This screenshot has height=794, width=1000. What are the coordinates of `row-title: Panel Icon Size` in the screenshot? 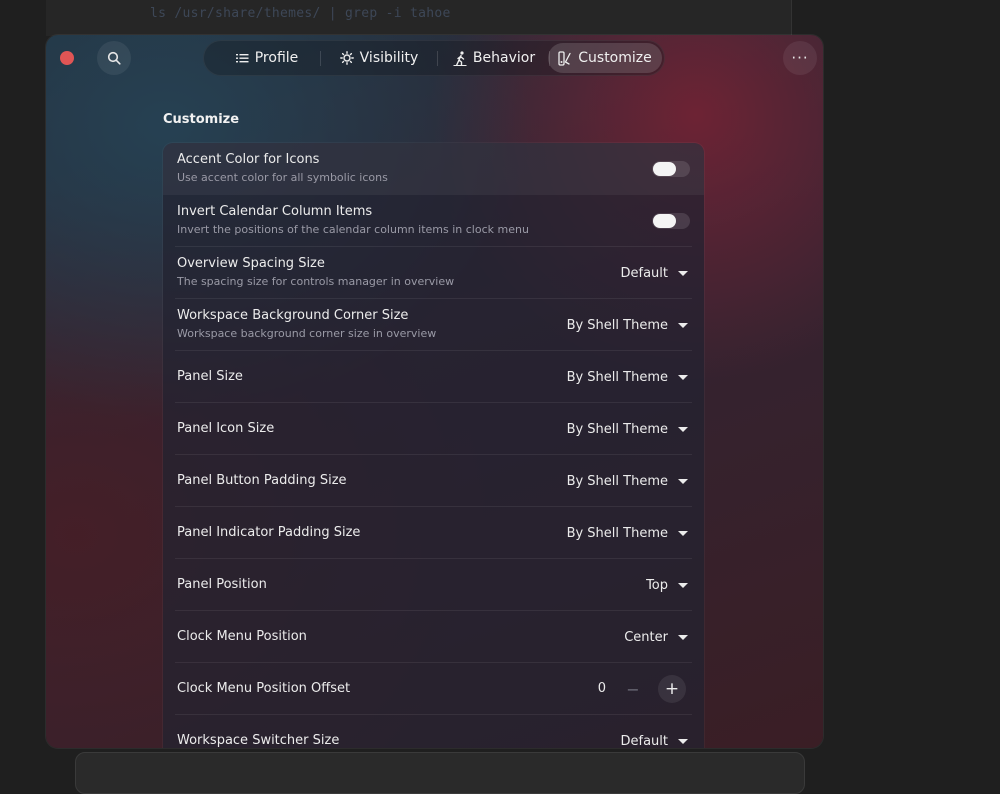 It's located at (226, 428).